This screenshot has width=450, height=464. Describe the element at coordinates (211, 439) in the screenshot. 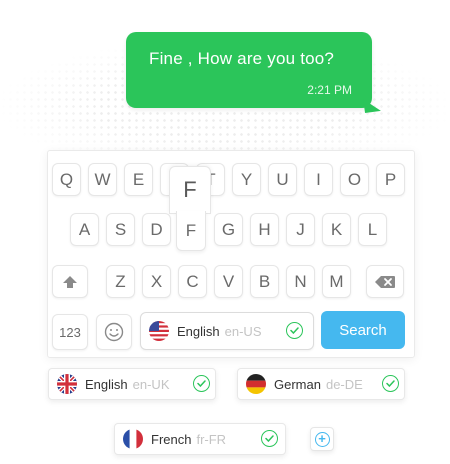

I see `language-code: fr-FR` at that location.